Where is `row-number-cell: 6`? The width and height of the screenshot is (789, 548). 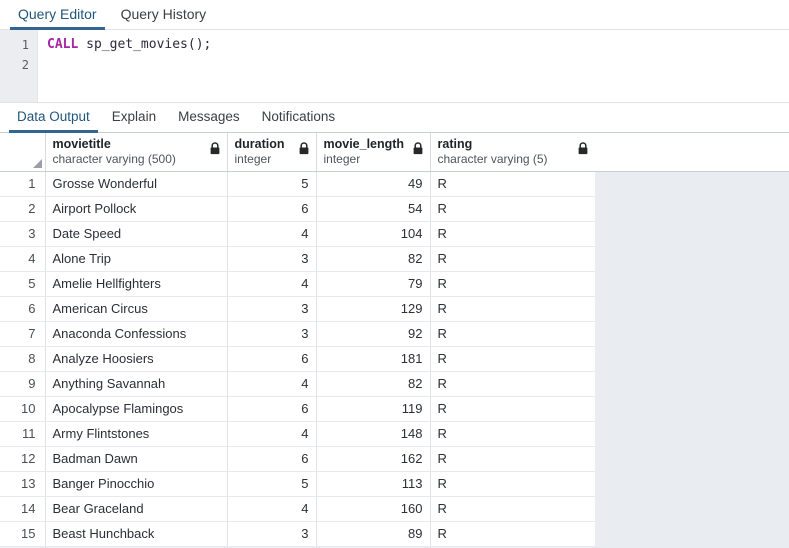
row-number-cell: 6 is located at coordinates (23, 309).